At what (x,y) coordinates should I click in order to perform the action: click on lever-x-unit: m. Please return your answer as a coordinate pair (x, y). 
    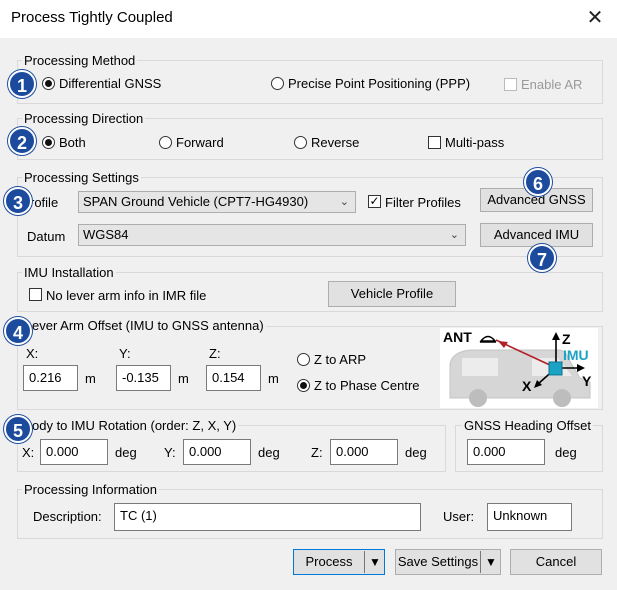
    Looking at the image, I should click on (90, 378).